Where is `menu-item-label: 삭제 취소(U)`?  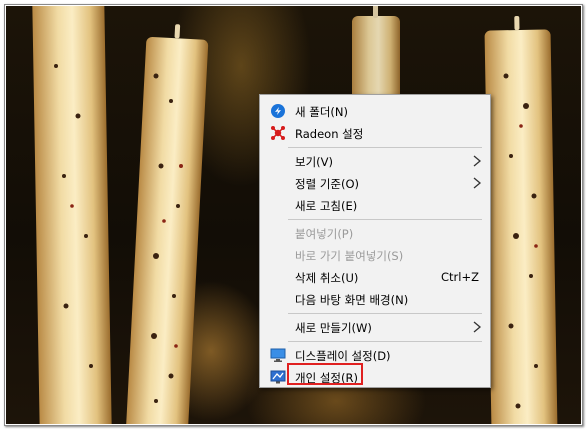
menu-item-label: 삭제 취소(U) is located at coordinates (327, 278).